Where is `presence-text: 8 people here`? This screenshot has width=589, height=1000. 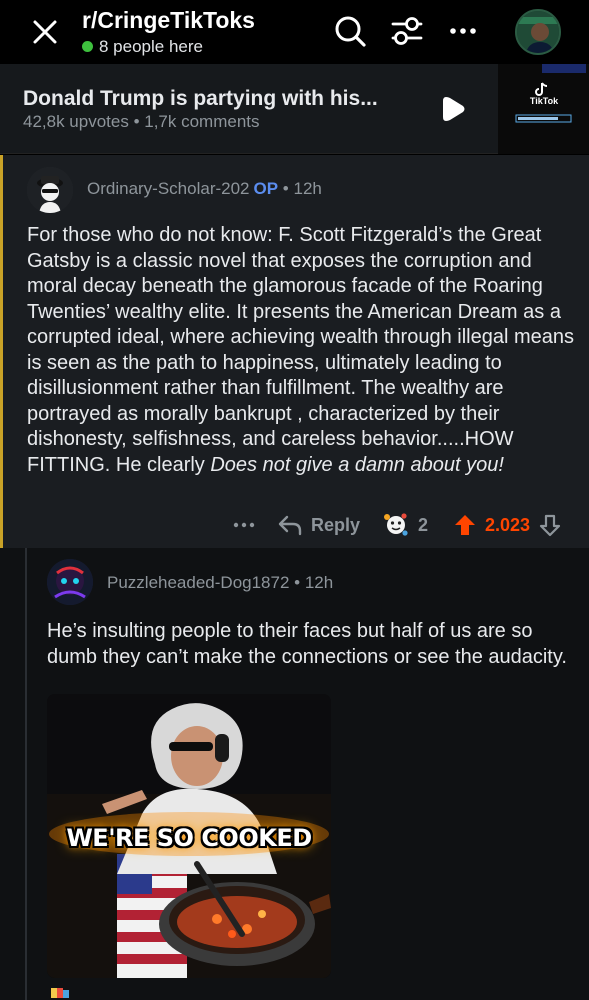
presence-text: 8 people here is located at coordinates (151, 46).